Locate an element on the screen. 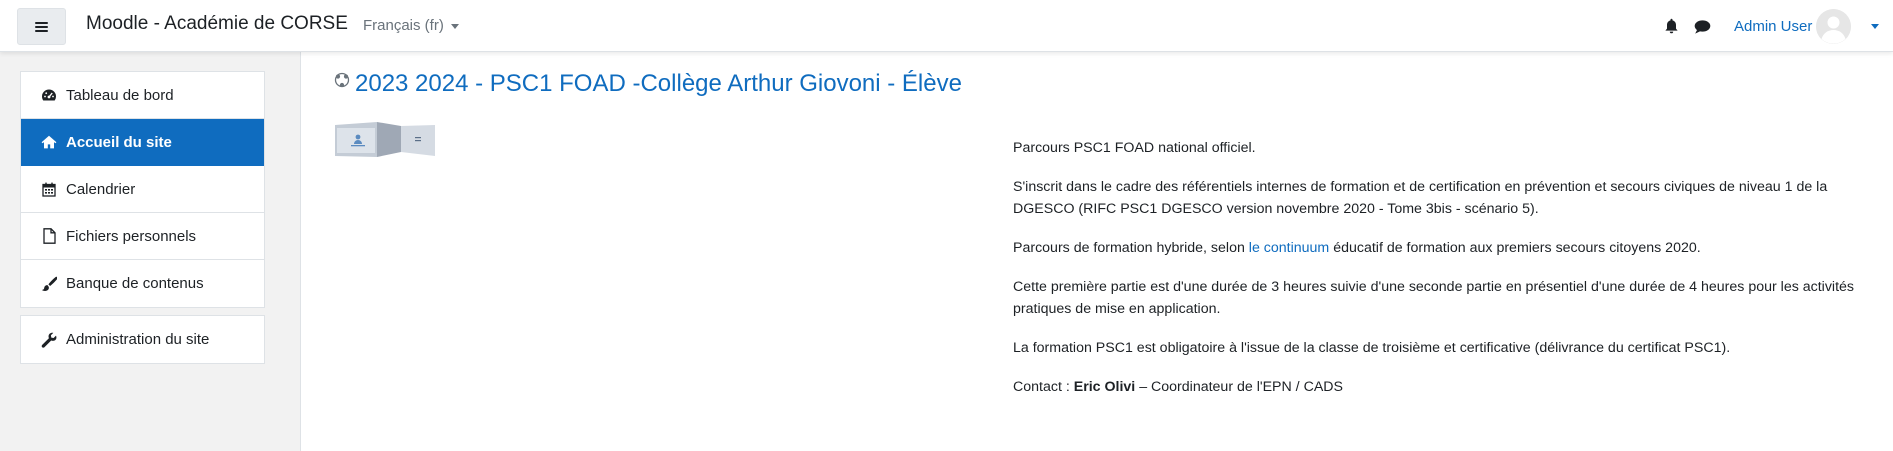 The height and width of the screenshot is (451, 1893). bell-icon is located at coordinates (1671, 26).